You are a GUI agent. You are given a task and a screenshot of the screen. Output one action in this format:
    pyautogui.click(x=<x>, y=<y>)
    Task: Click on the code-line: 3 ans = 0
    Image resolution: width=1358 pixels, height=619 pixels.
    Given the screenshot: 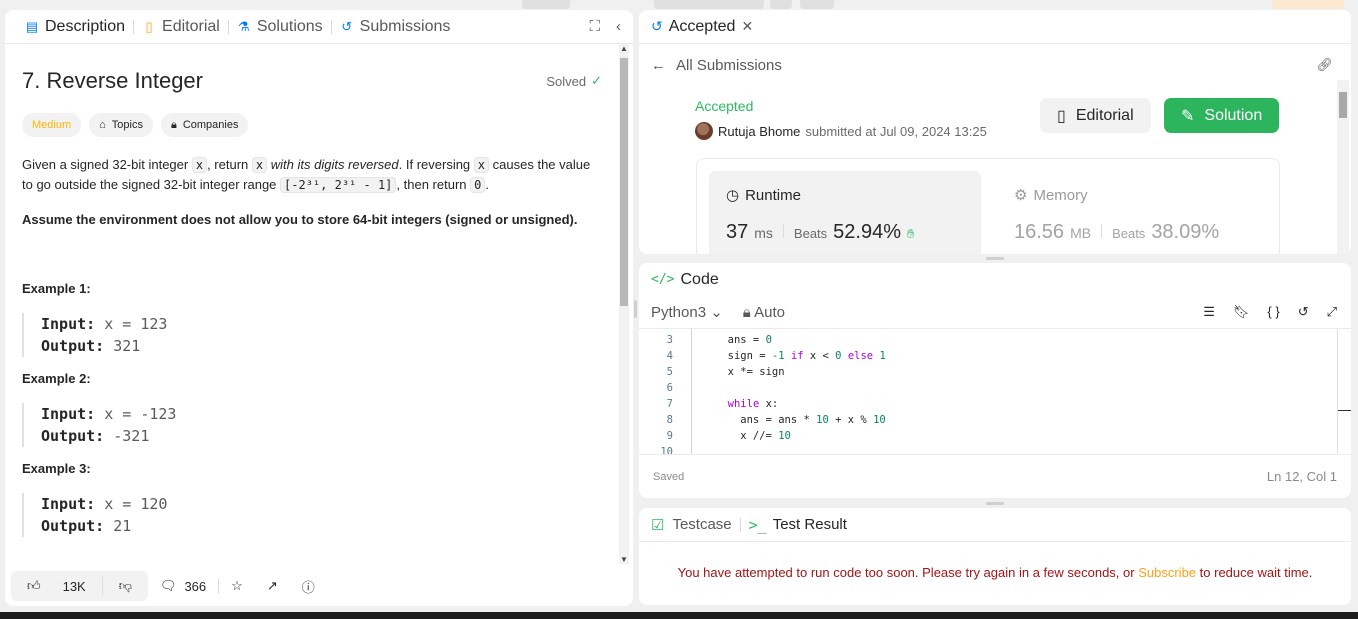 What is the action you would take?
    pyautogui.click(x=995, y=340)
    